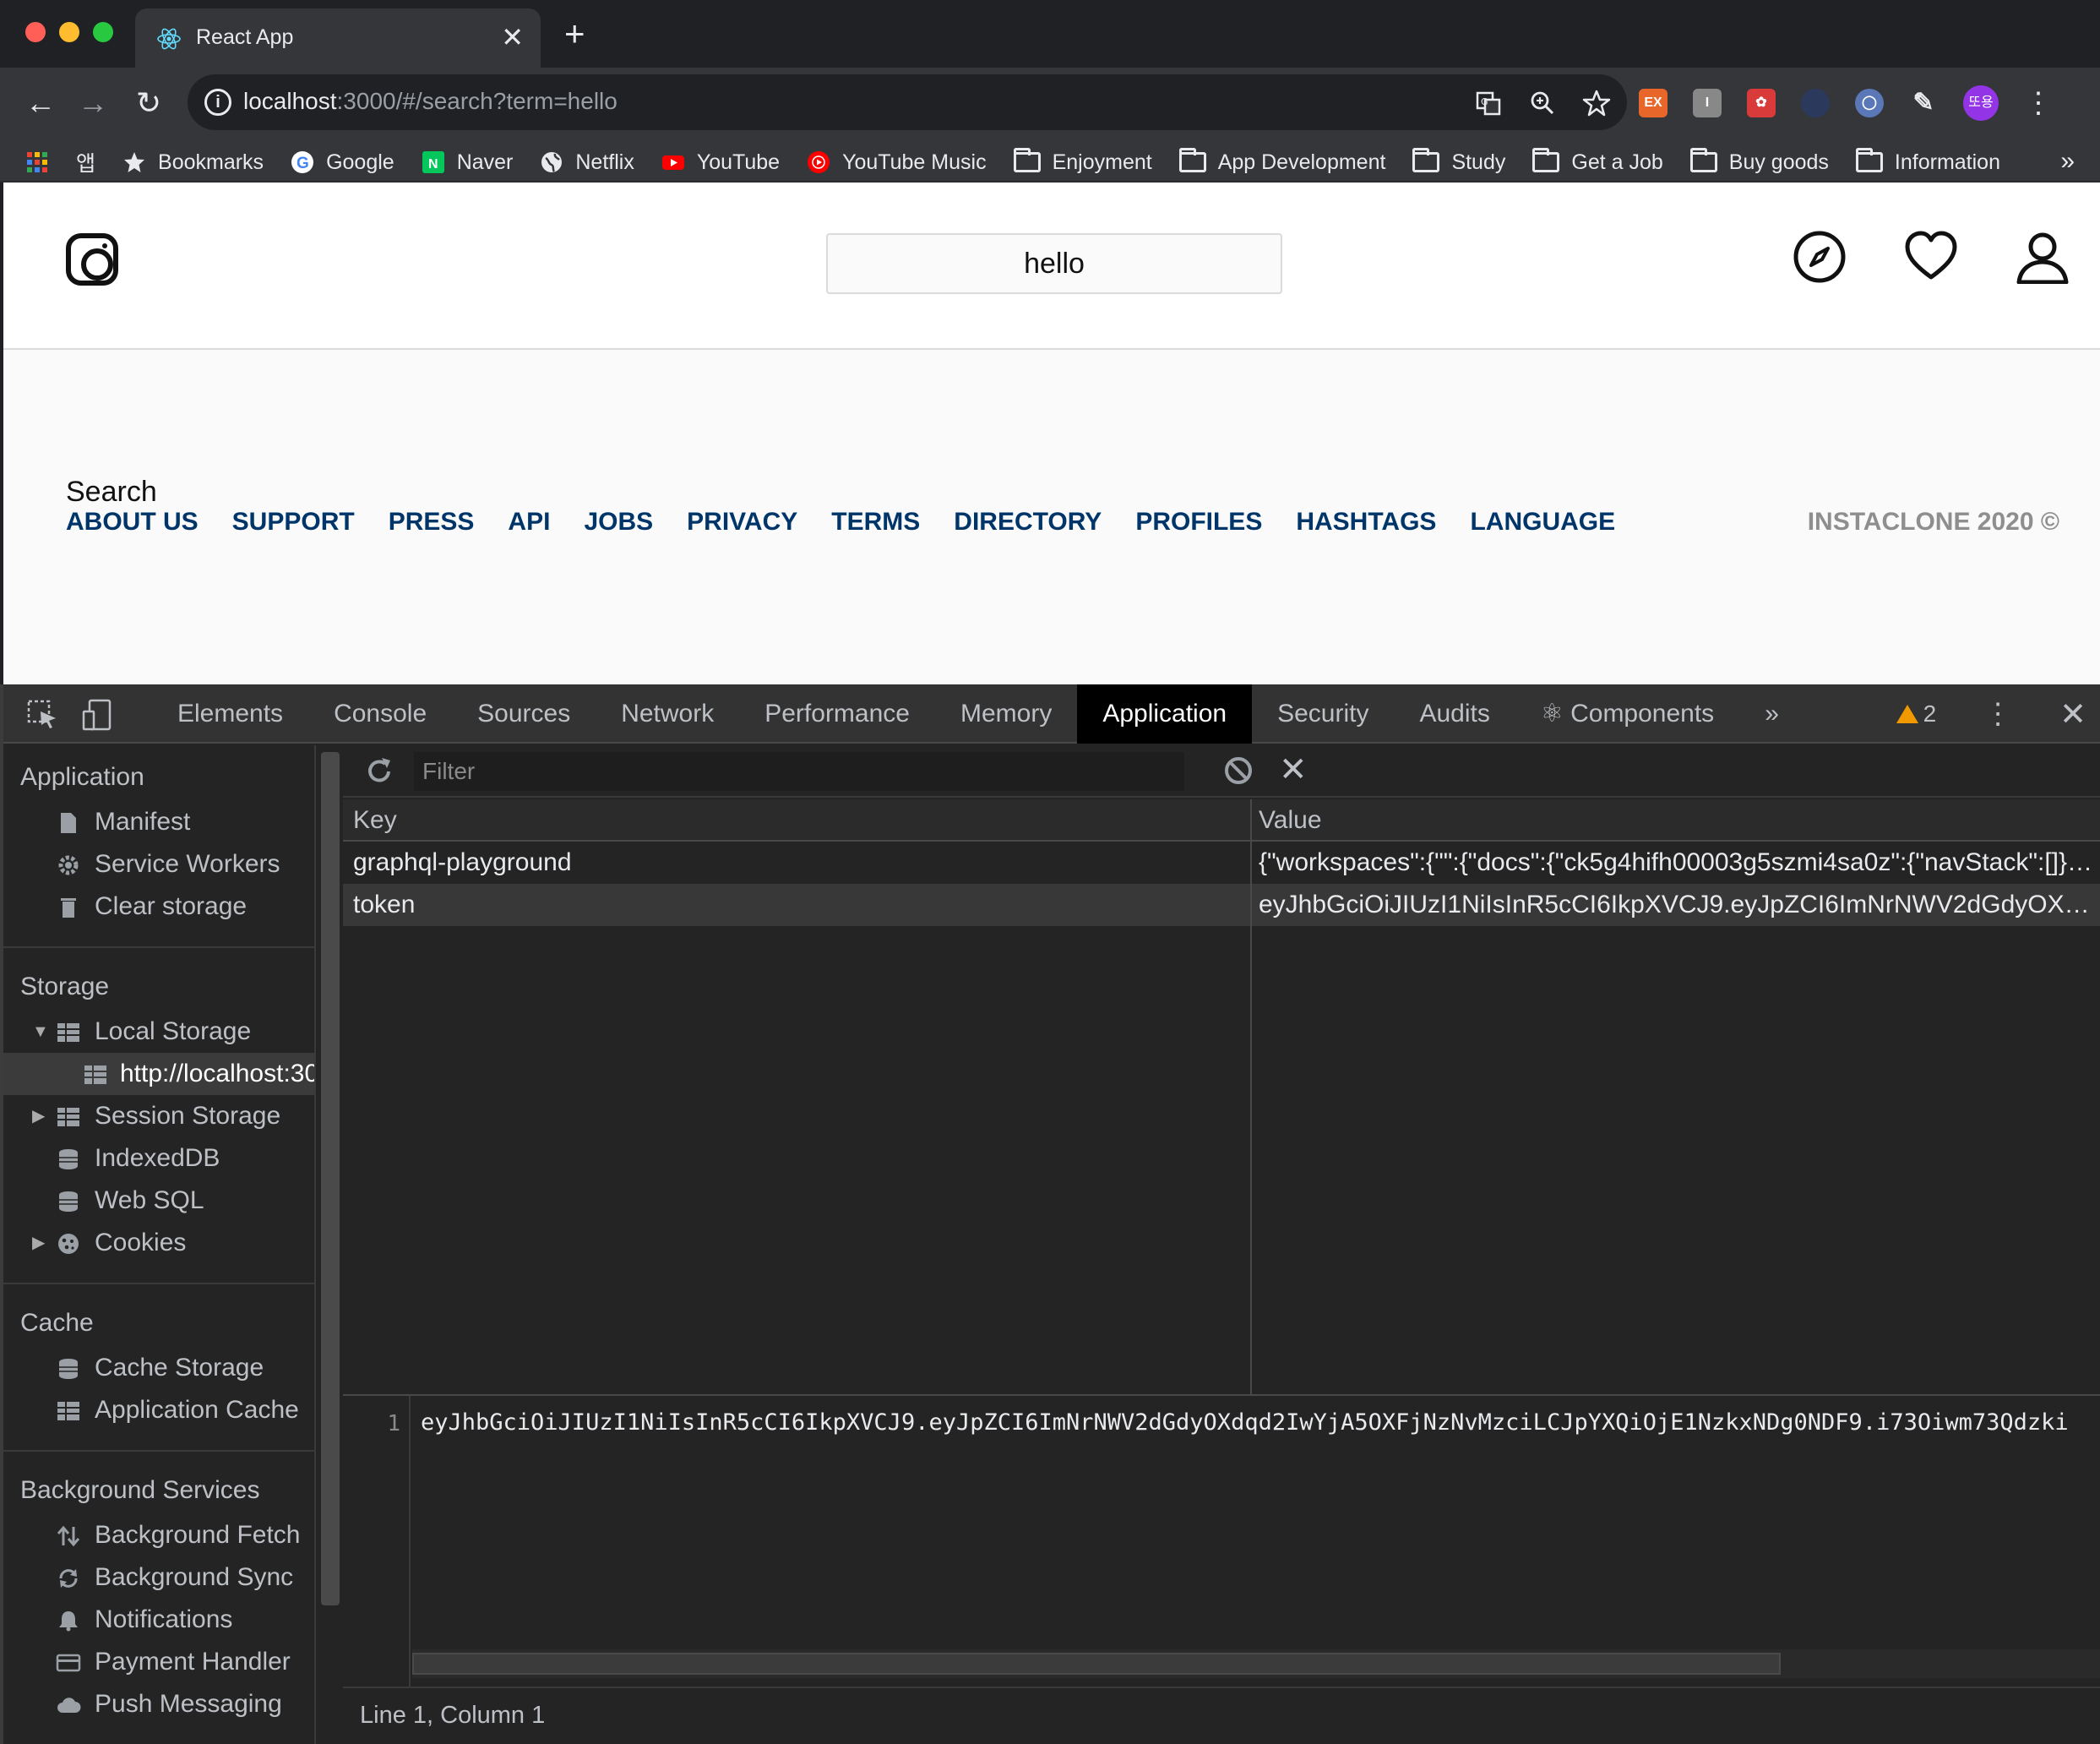 This screenshot has height=1744, width=2100. Describe the element at coordinates (158, 1368) in the screenshot. I see `sidebar-item-cache-storage: Cache Storage` at that location.